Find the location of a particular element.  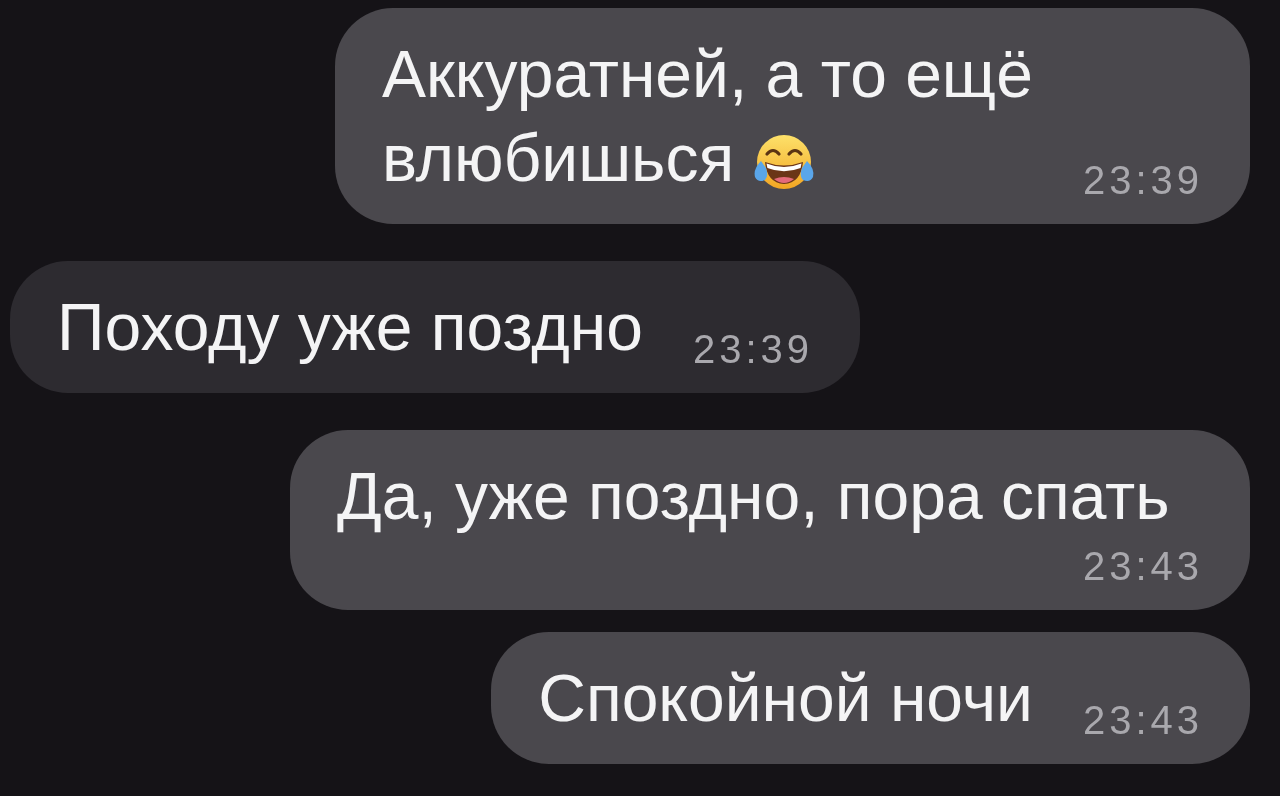

message-text: Да, уже поздно, пора спать is located at coordinates (753, 496).